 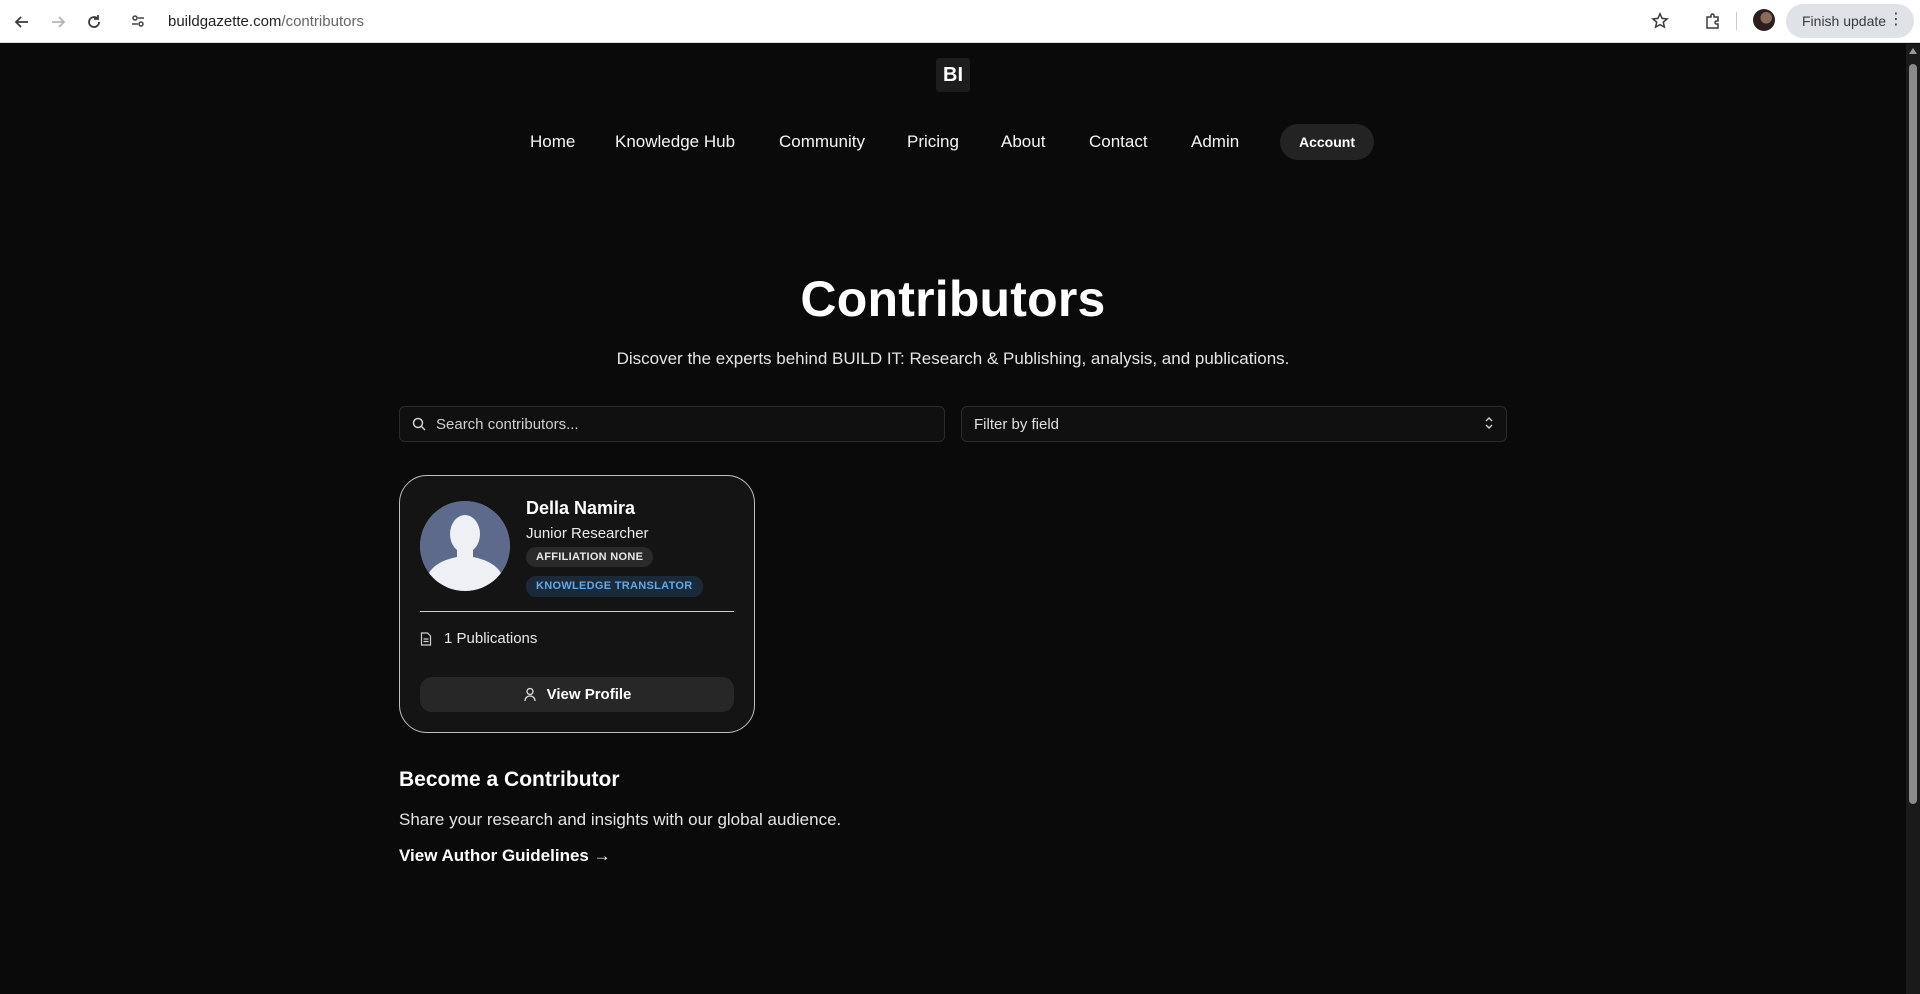 I want to click on view-profile-button: View Profile, so click(x=577, y=694).